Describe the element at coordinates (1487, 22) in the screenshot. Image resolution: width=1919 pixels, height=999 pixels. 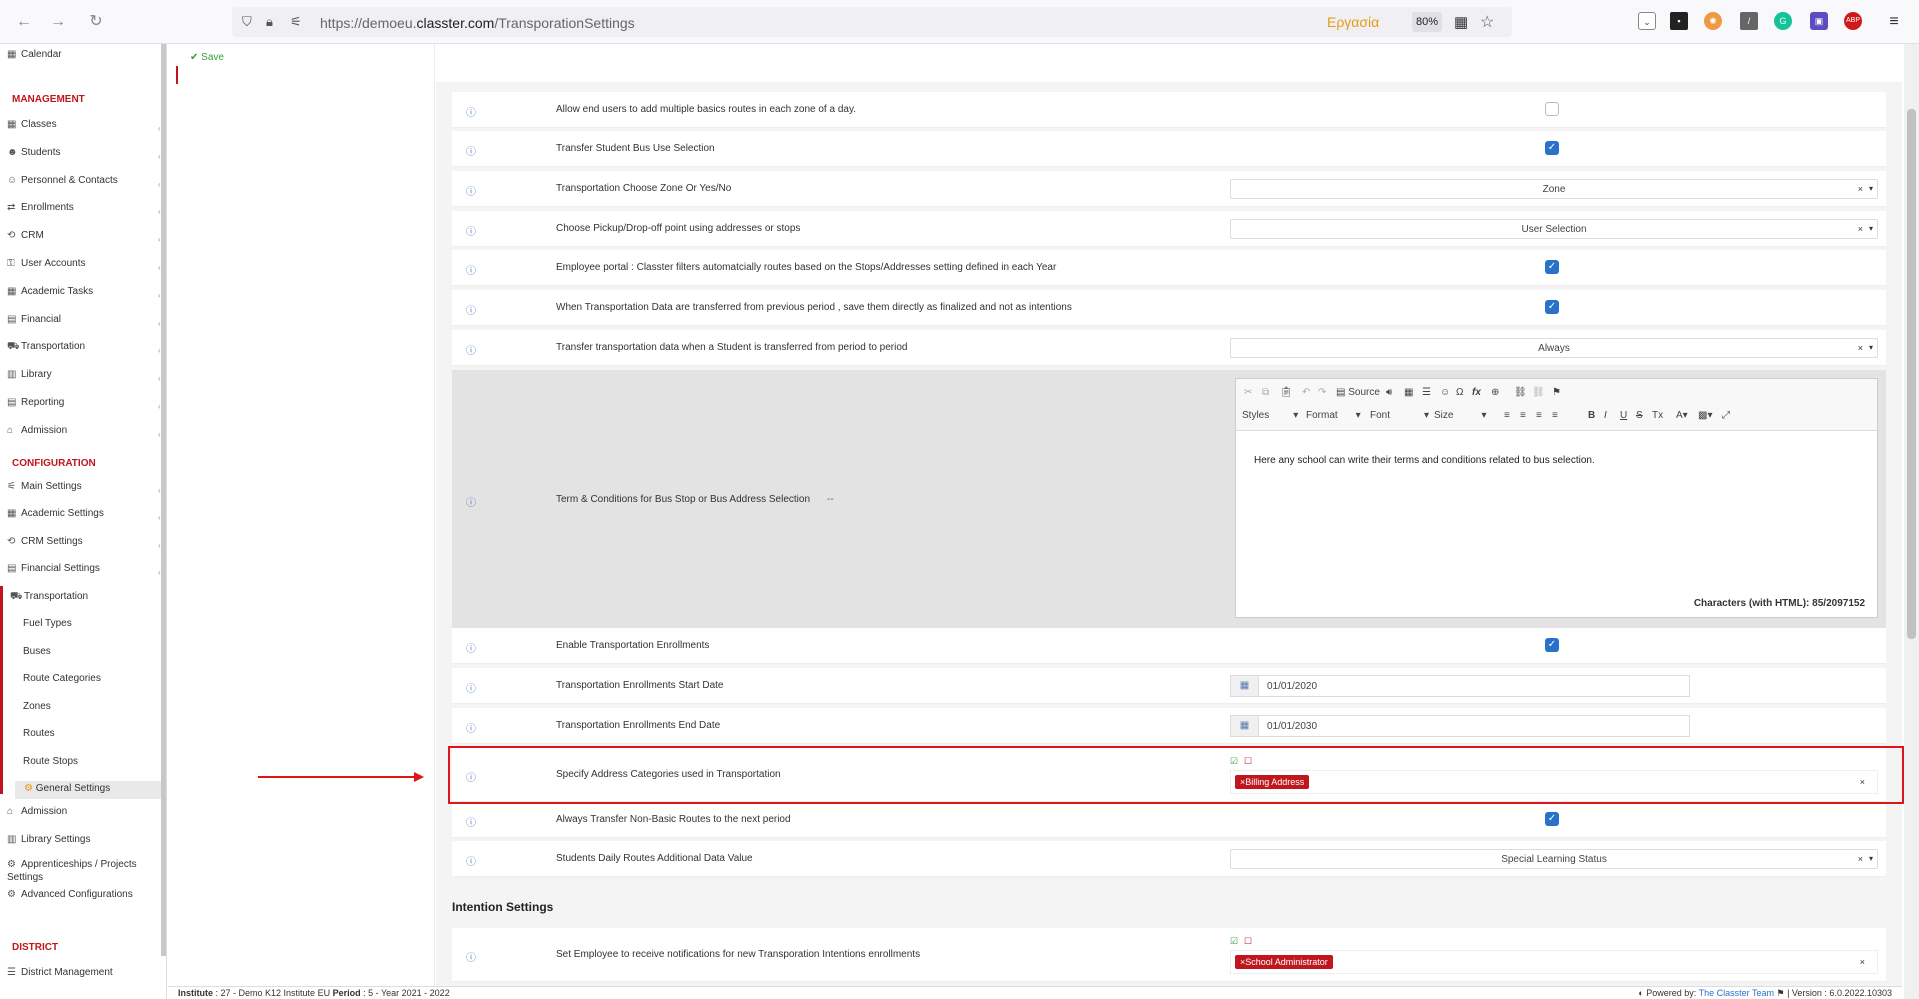
I see `bookmark-star-icon: ☆` at that location.